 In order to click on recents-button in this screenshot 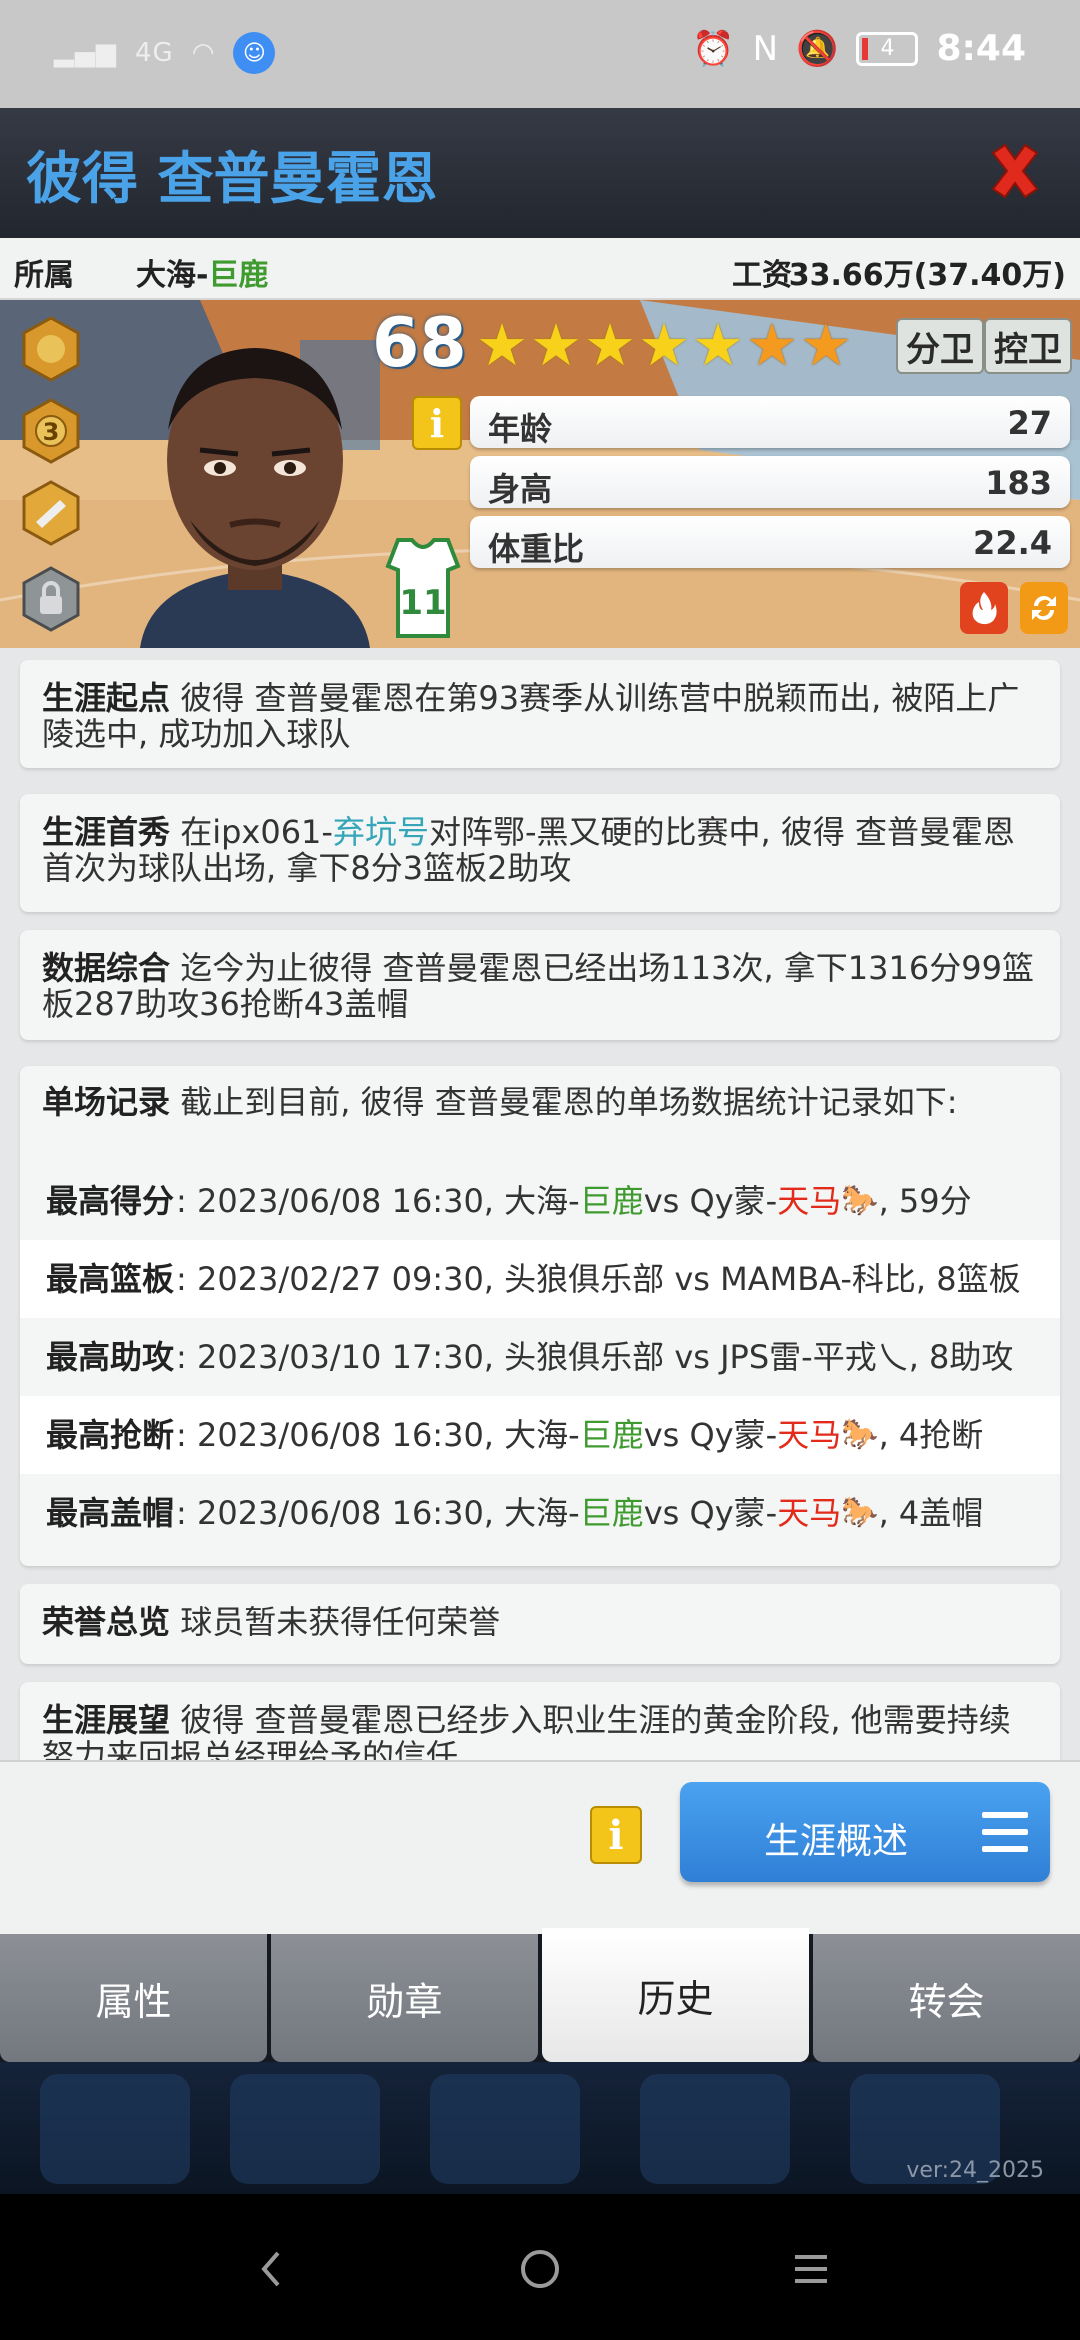, I will do `click(811, 2269)`.